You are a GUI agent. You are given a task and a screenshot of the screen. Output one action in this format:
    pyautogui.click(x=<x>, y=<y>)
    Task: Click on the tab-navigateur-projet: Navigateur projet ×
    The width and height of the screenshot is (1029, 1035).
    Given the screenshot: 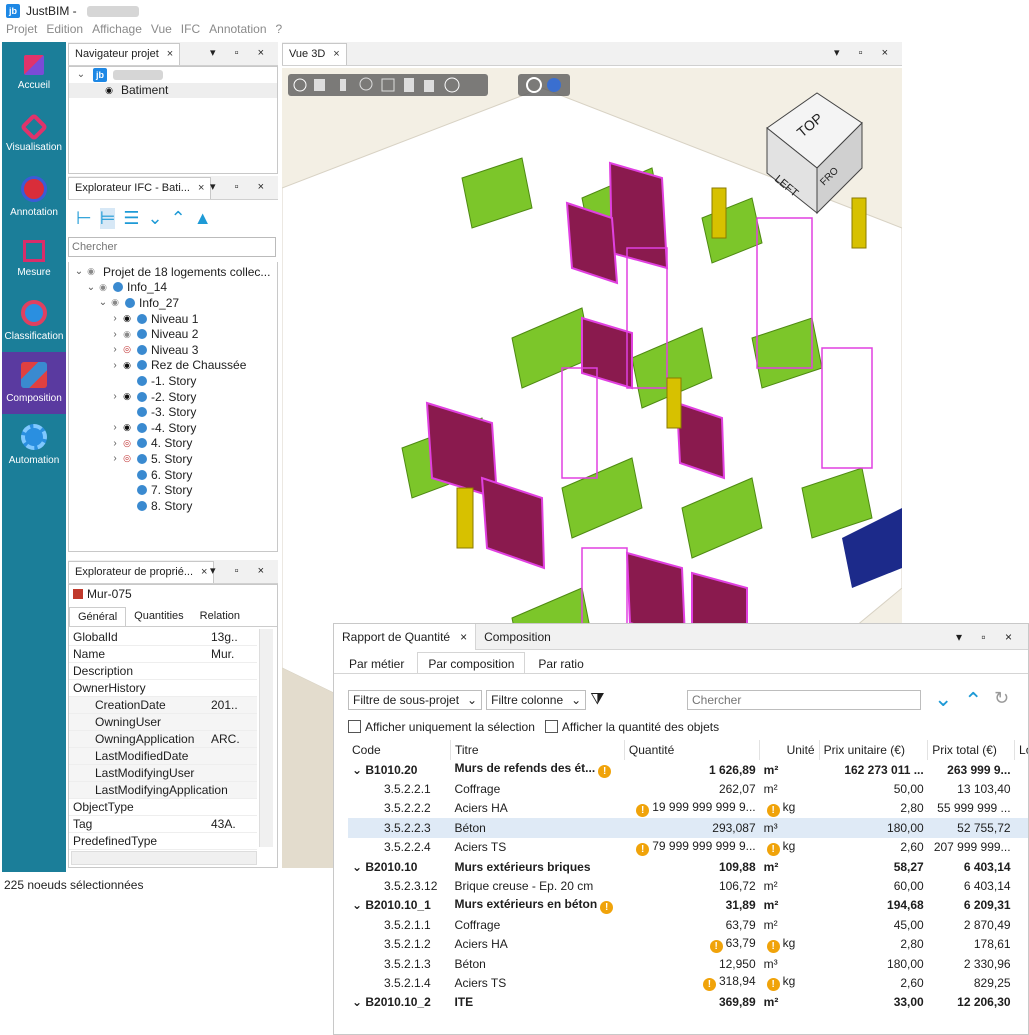 What is the action you would take?
    pyautogui.click(x=124, y=53)
    